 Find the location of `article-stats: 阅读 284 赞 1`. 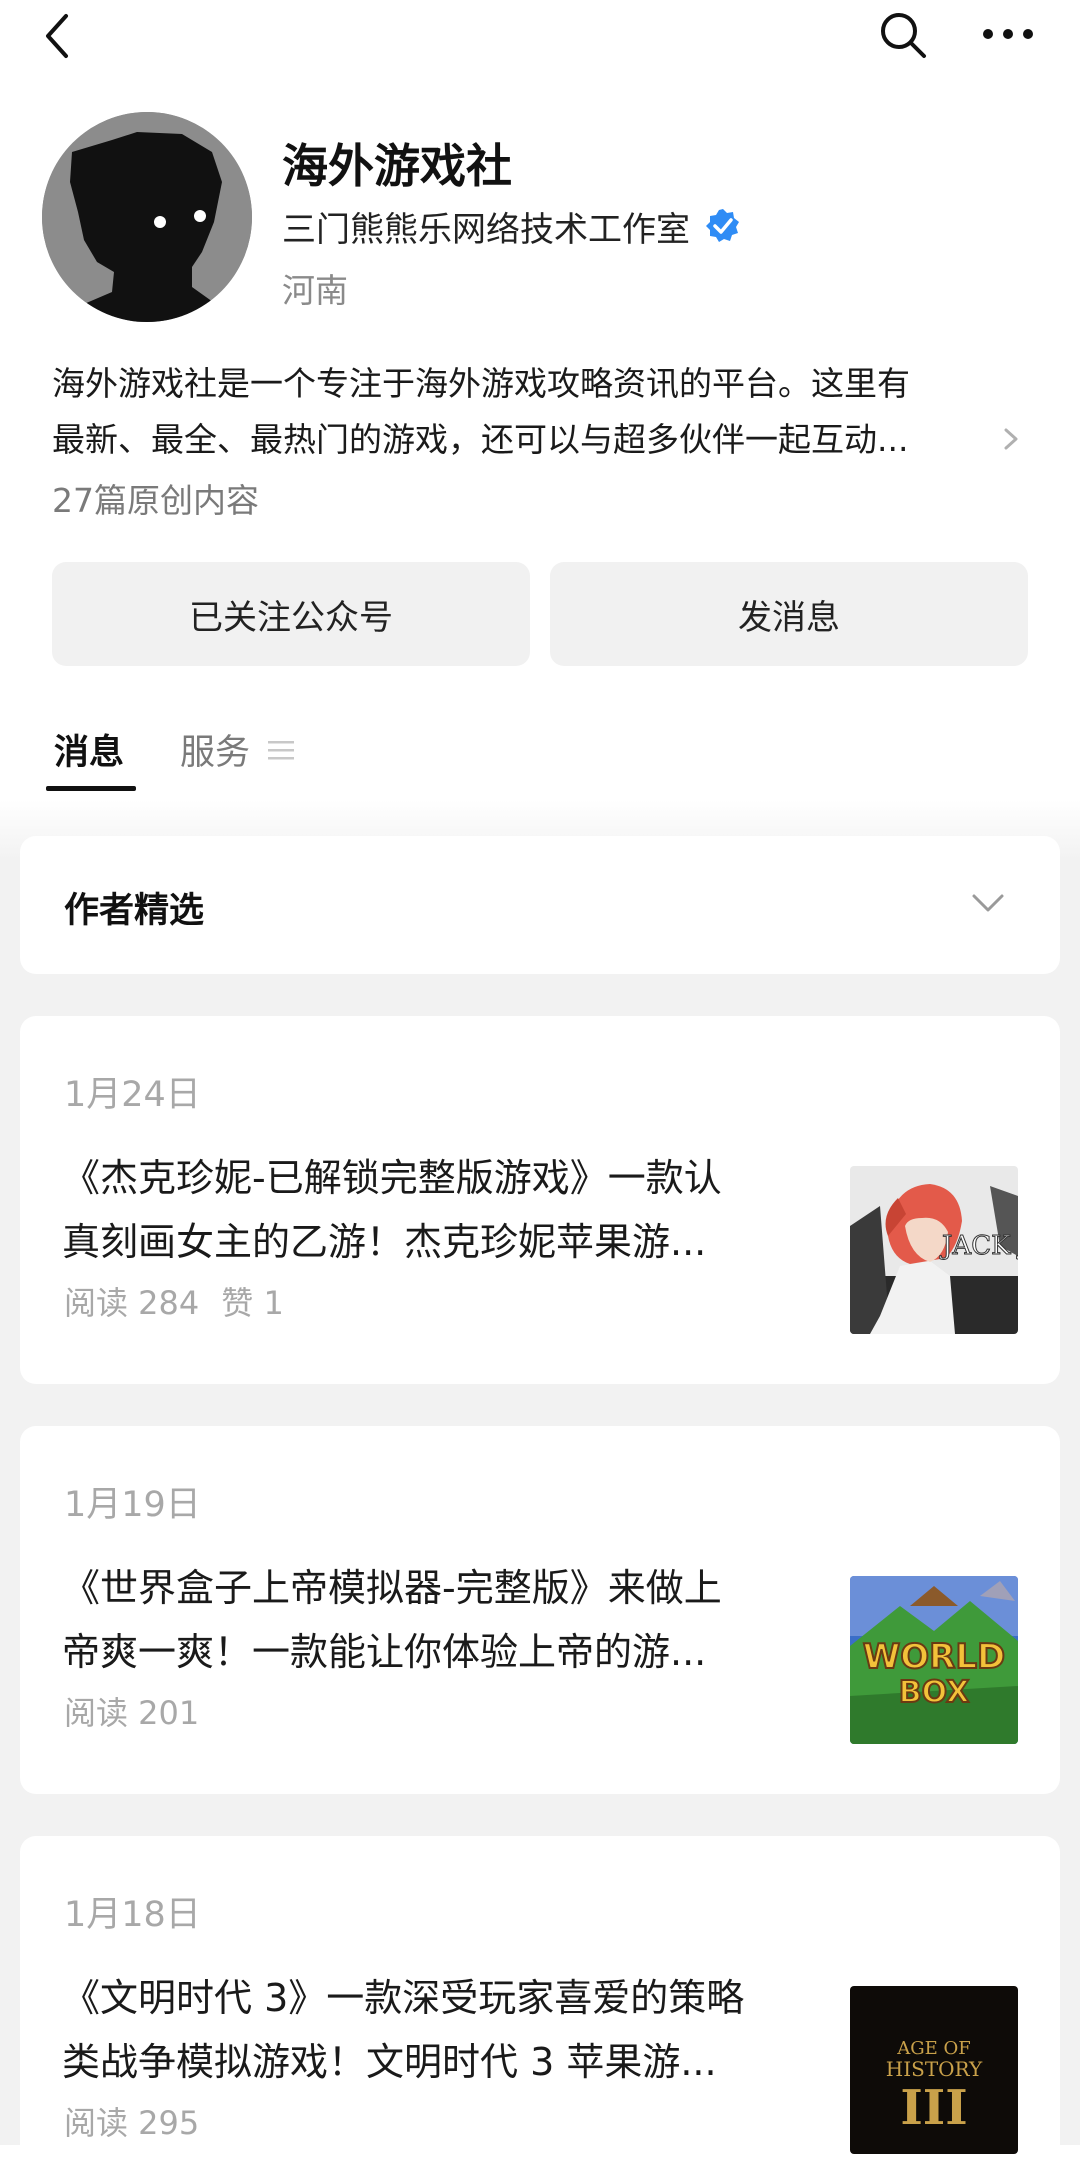

article-stats: 阅读 284 赞 1 is located at coordinates (174, 1301).